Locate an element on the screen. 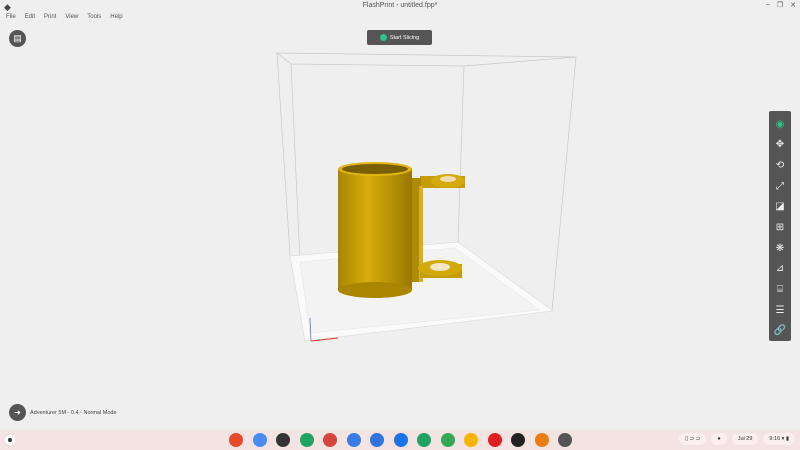 This screenshot has width=800, height=450. app-app15-icon is located at coordinates (565, 440).